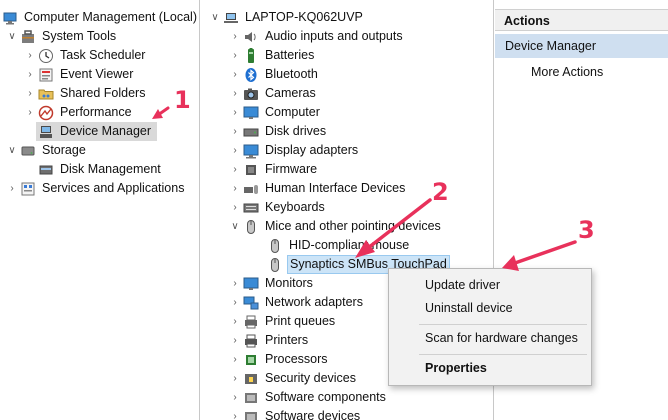  I want to click on annotation-number-2: 2, so click(440, 192).